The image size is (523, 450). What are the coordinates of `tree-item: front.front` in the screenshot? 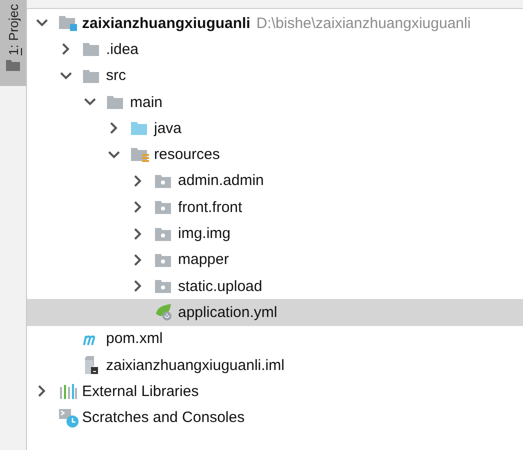 It's located at (275, 207).